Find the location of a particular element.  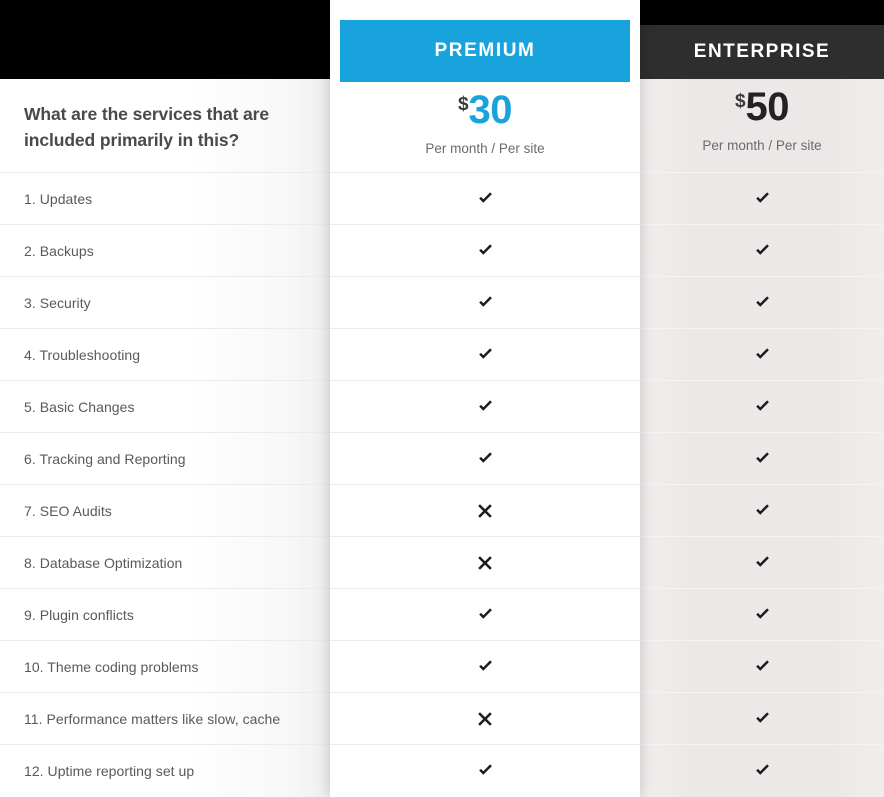

feature-label: 7. SEO Audits is located at coordinates (68, 510).